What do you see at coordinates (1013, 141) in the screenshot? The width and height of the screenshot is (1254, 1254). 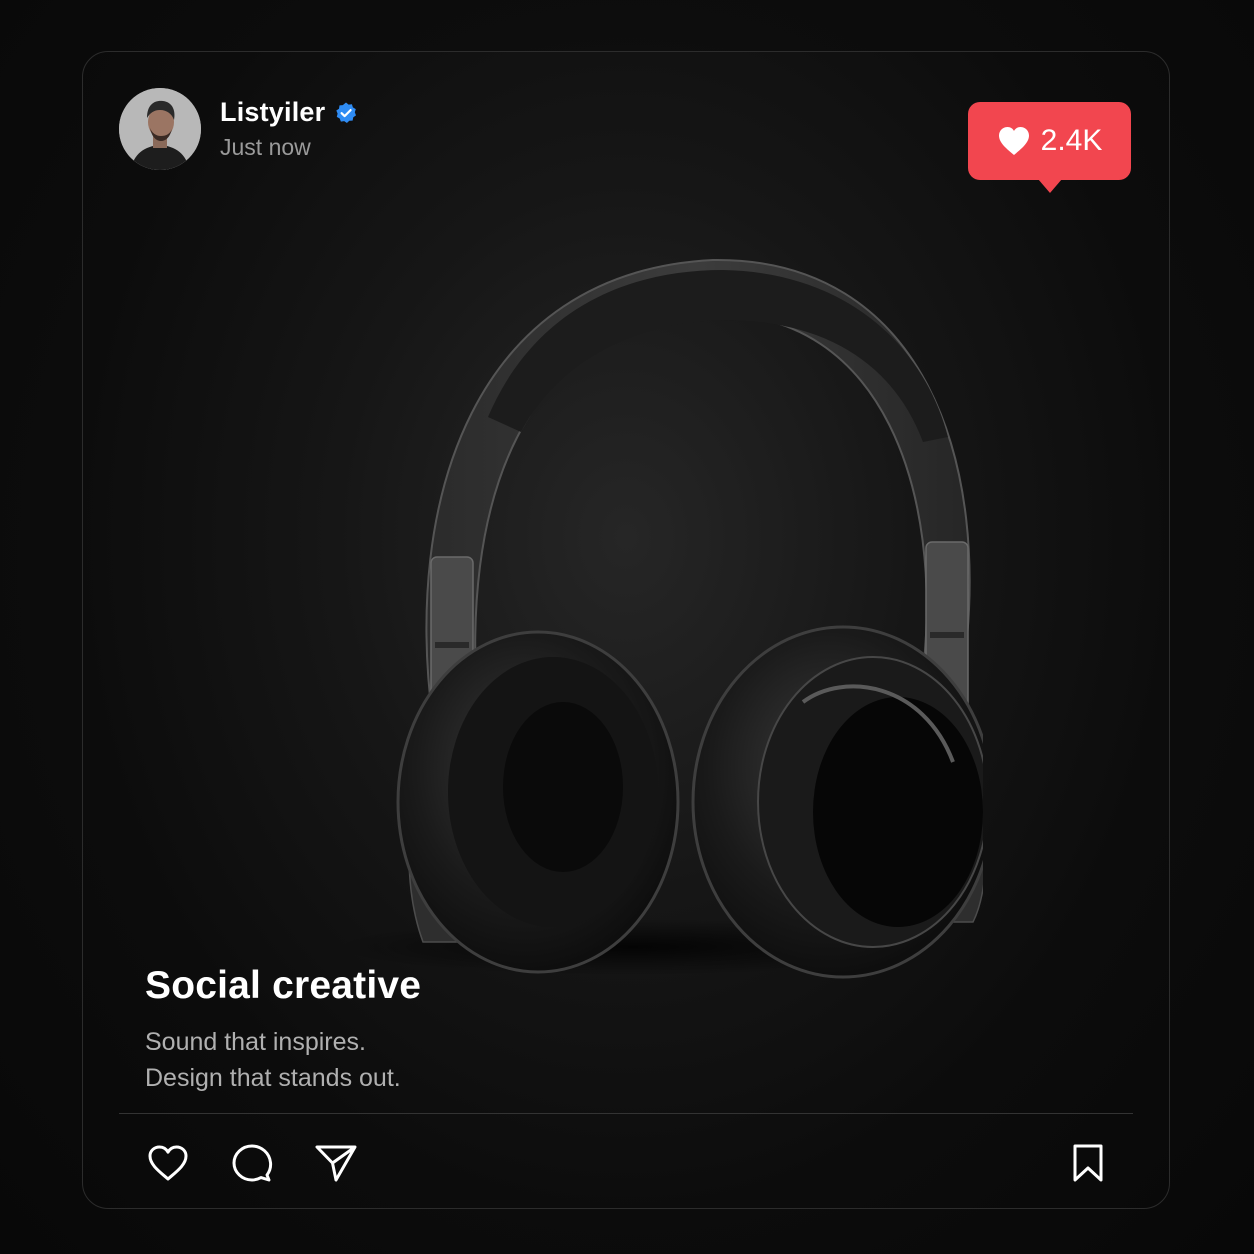 I see `heart-filled-icon` at bounding box center [1013, 141].